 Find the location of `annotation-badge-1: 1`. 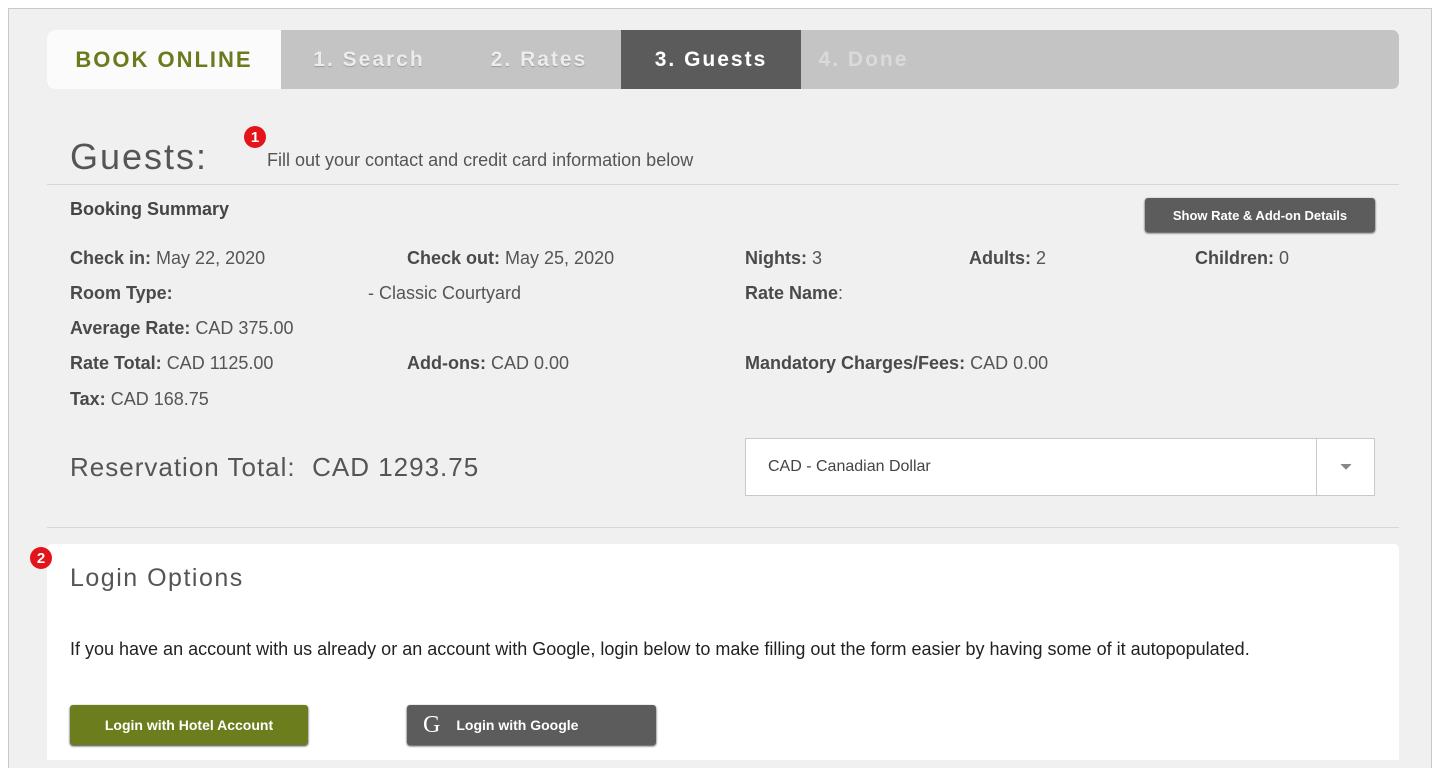

annotation-badge-1: 1 is located at coordinates (255, 137).